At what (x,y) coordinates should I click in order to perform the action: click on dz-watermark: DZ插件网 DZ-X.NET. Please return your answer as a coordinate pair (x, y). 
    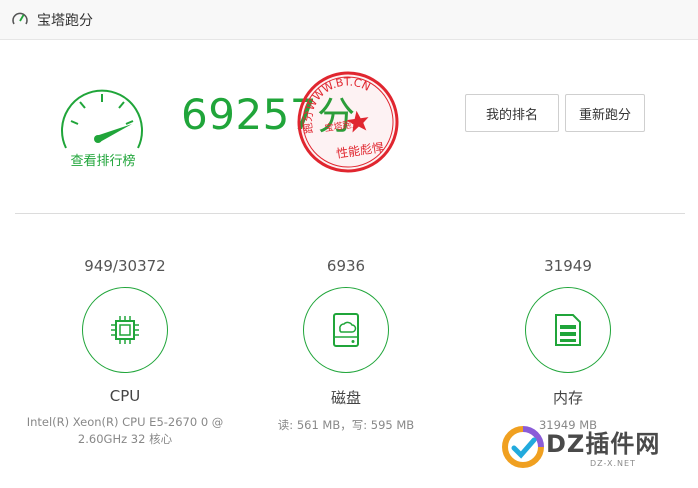
    Looking at the image, I should click on (596, 447).